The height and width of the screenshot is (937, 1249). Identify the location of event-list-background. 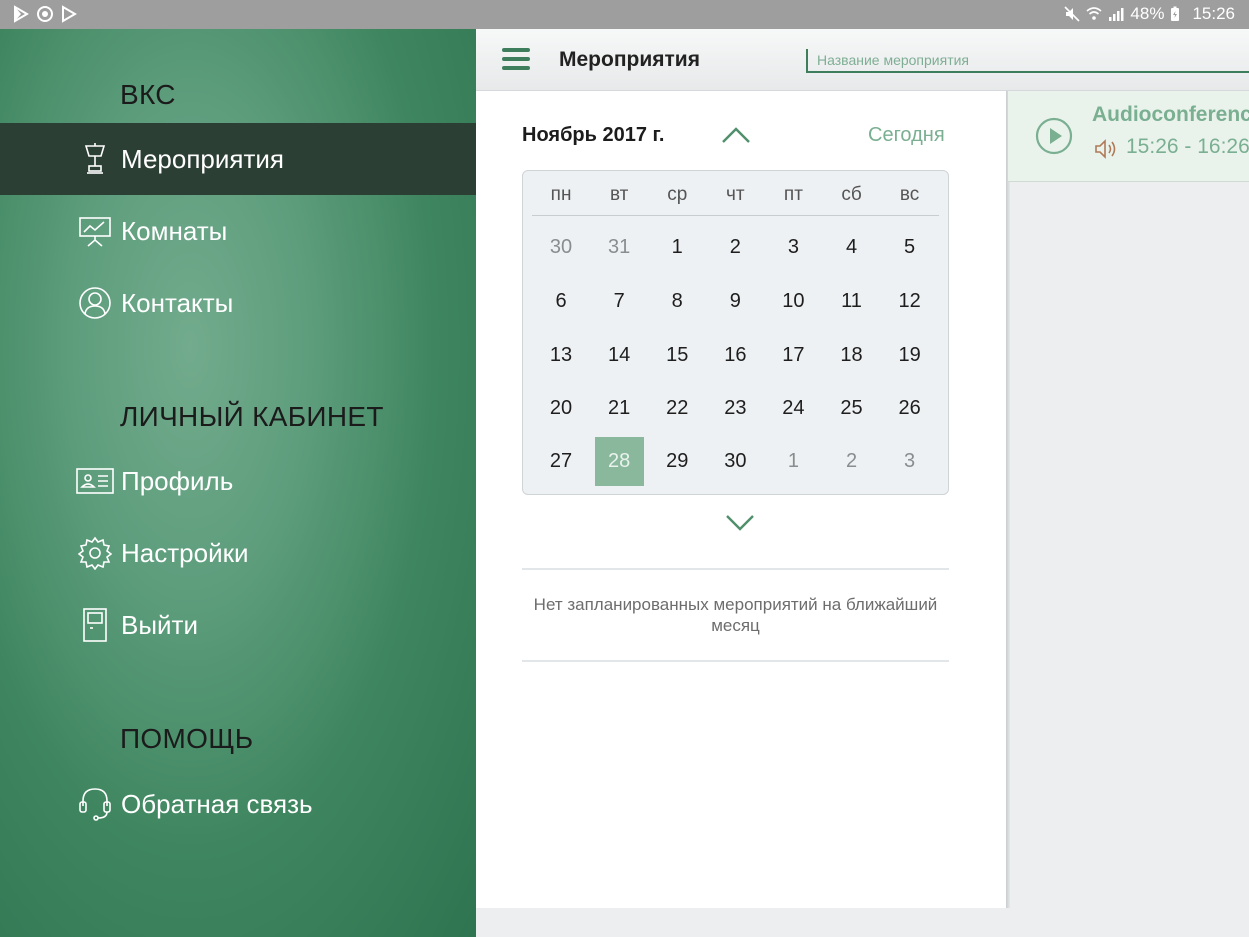
(1129, 545).